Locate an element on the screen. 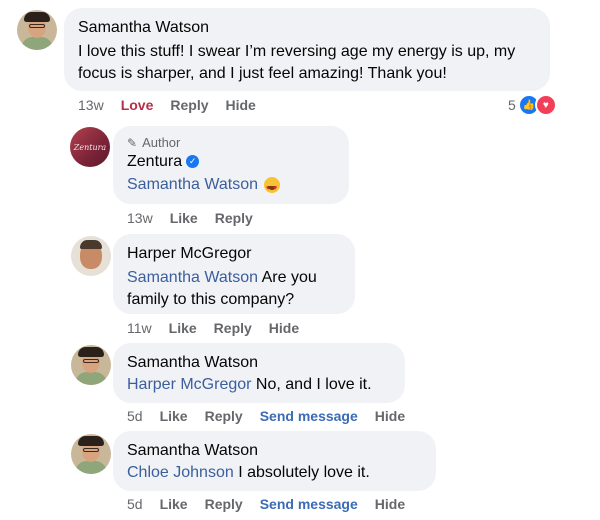 The width and height of the screenshot is (600, 520). reaction-summary: 5 👍 ♥ is located at coordinates (532, 105).